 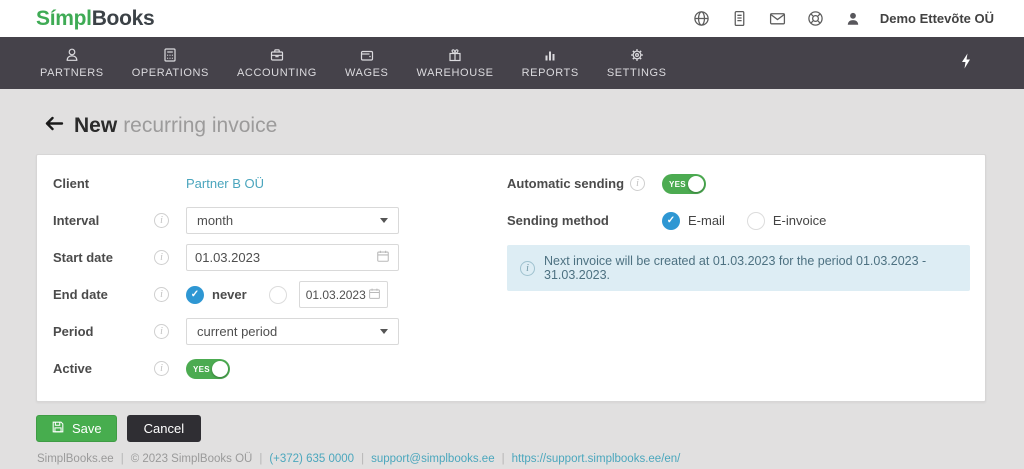 I want to click on footer-email-link: support@simplbooks.ee, so click(x=433, y=459).